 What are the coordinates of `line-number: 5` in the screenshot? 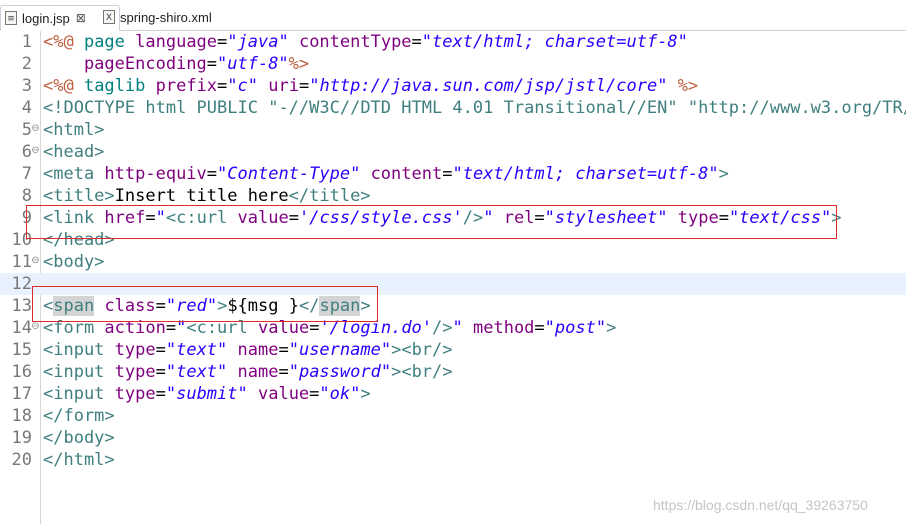 It's located at (26, 130).